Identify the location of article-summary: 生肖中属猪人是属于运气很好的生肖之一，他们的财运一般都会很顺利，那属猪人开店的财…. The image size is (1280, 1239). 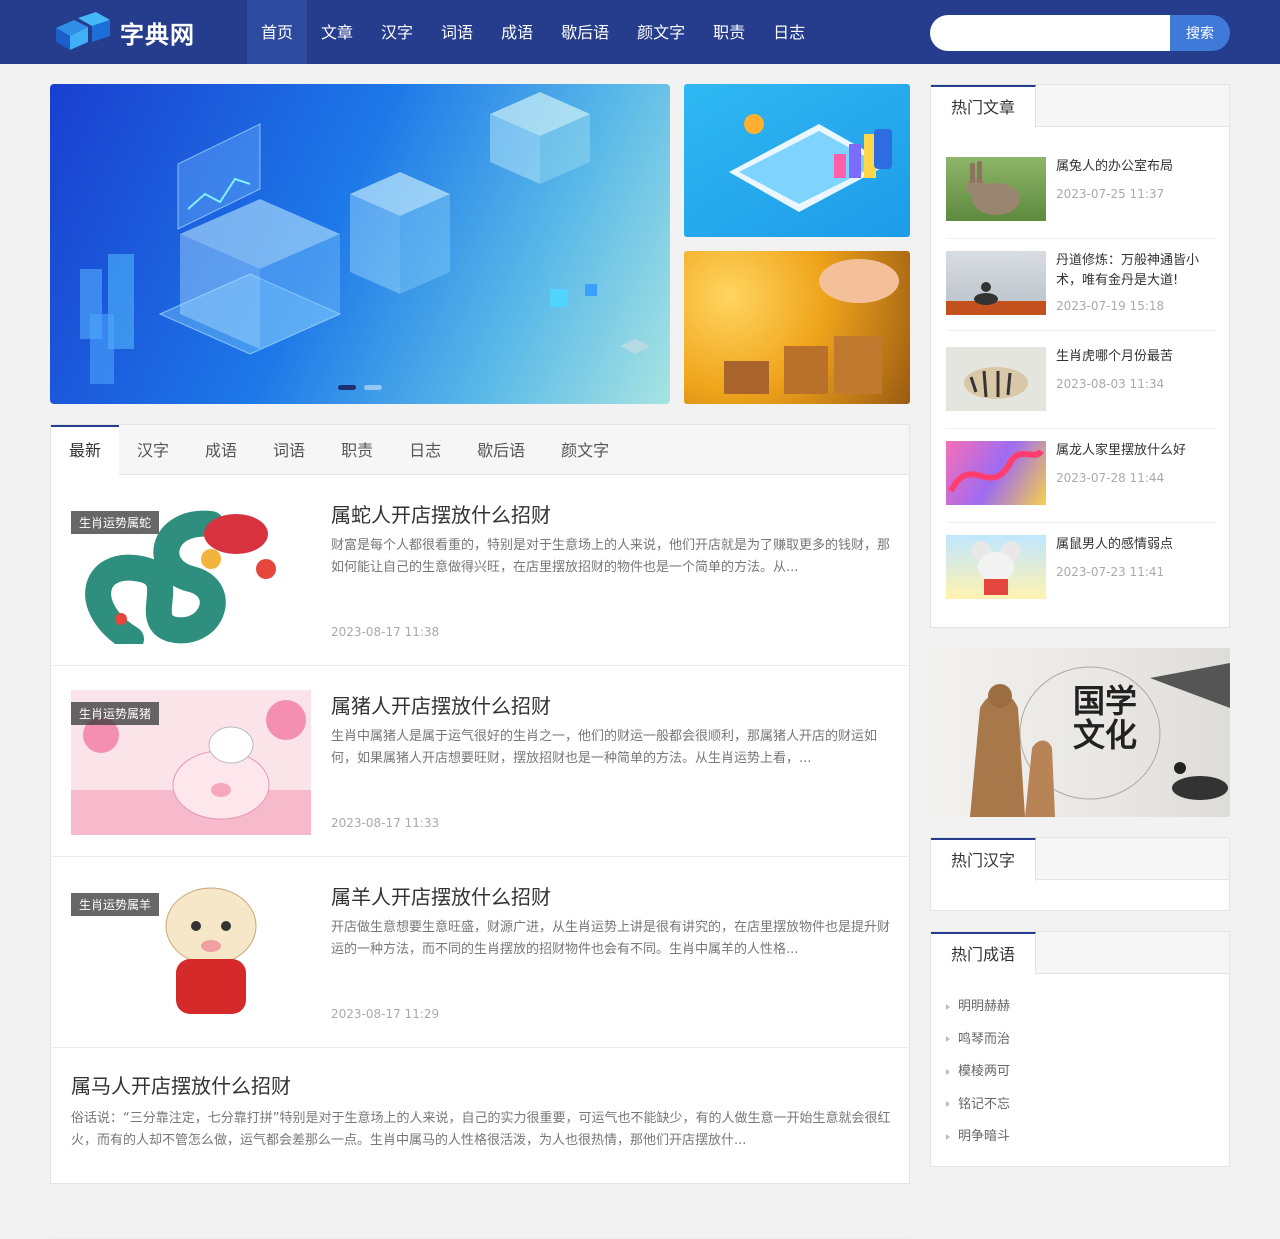
(604, 747).